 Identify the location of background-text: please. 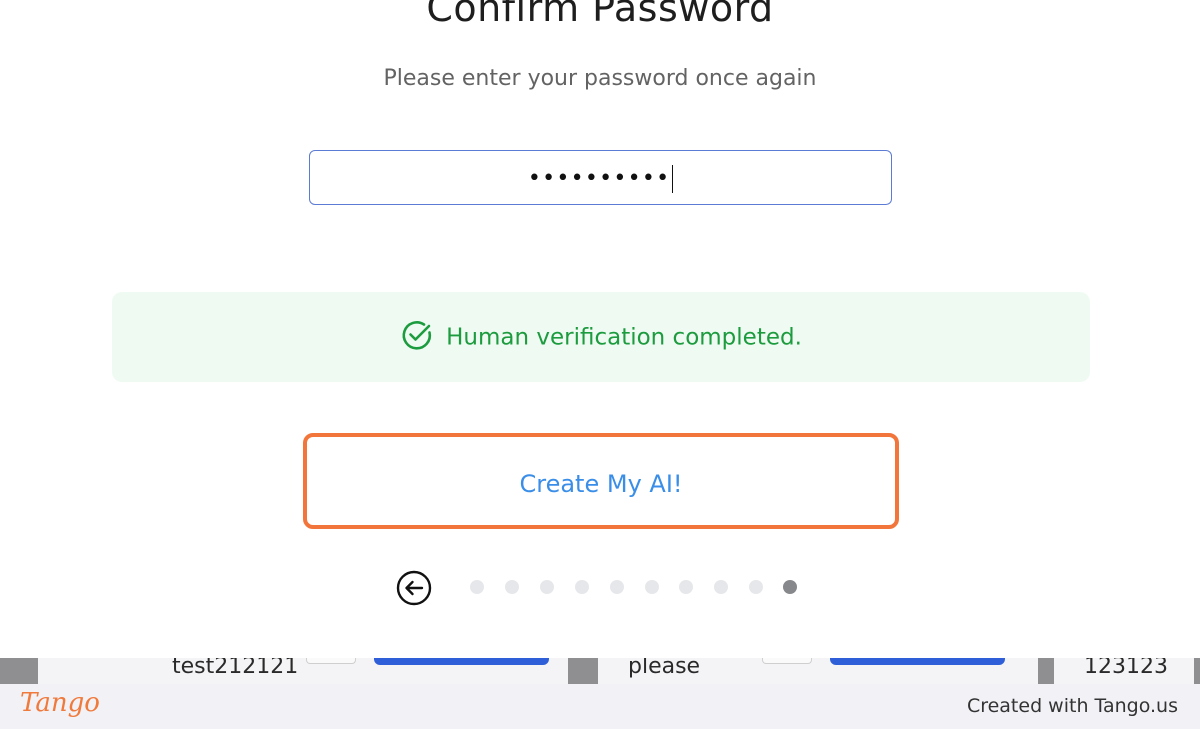
(664, 668).